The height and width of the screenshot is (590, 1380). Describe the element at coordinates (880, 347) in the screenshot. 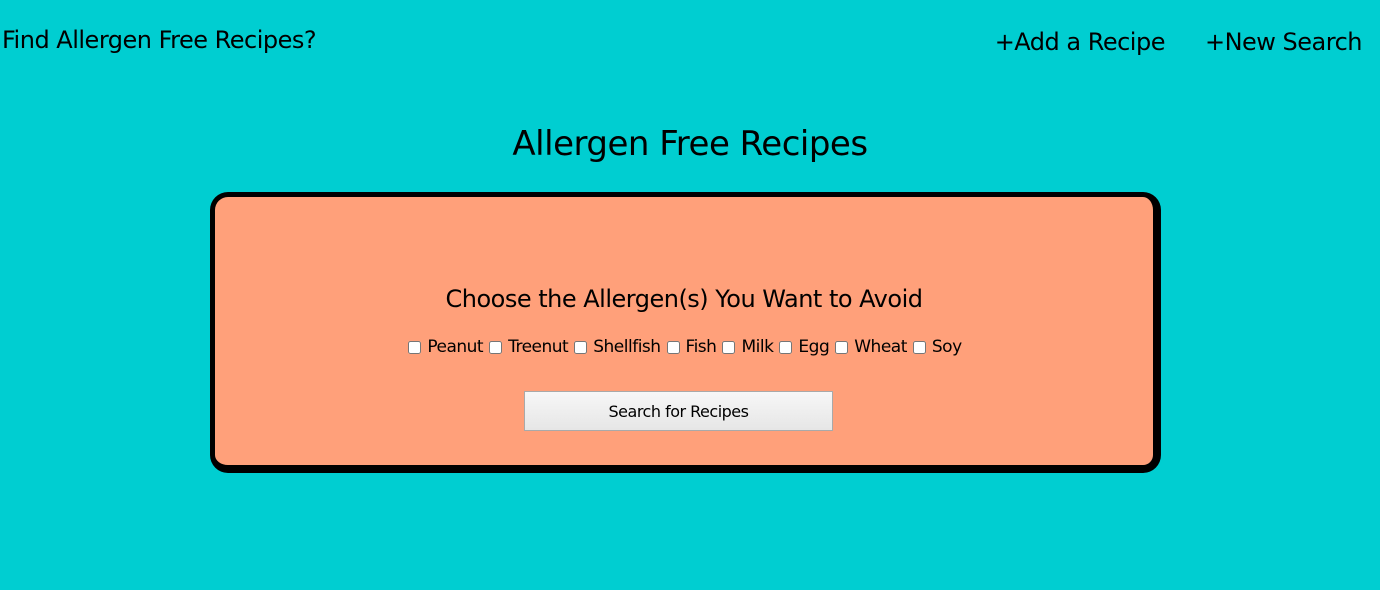

I see `wheat-label: Wheat` at that location.